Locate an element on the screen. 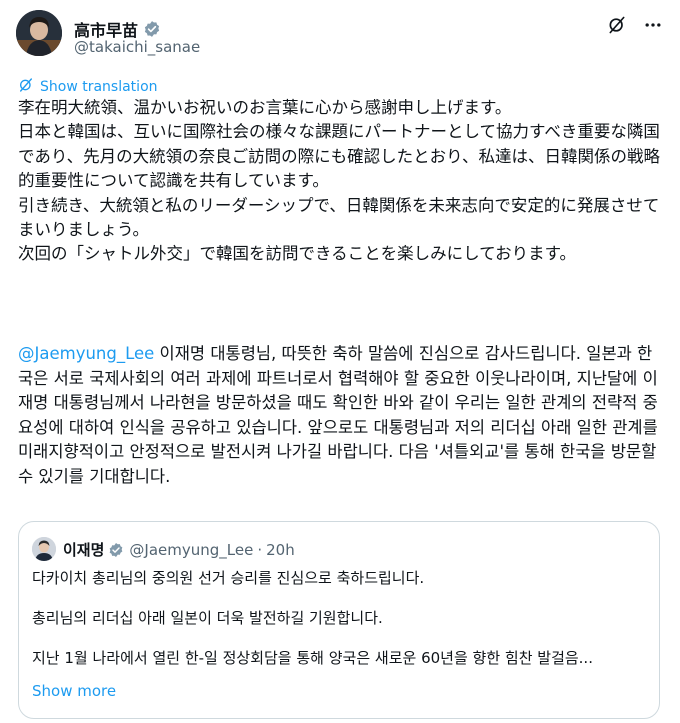  quoted-post-line: 다카이치 총리님의 중의원 선거 승리를 진심으로 축하드립니다. is located at coordinates (228, 578).